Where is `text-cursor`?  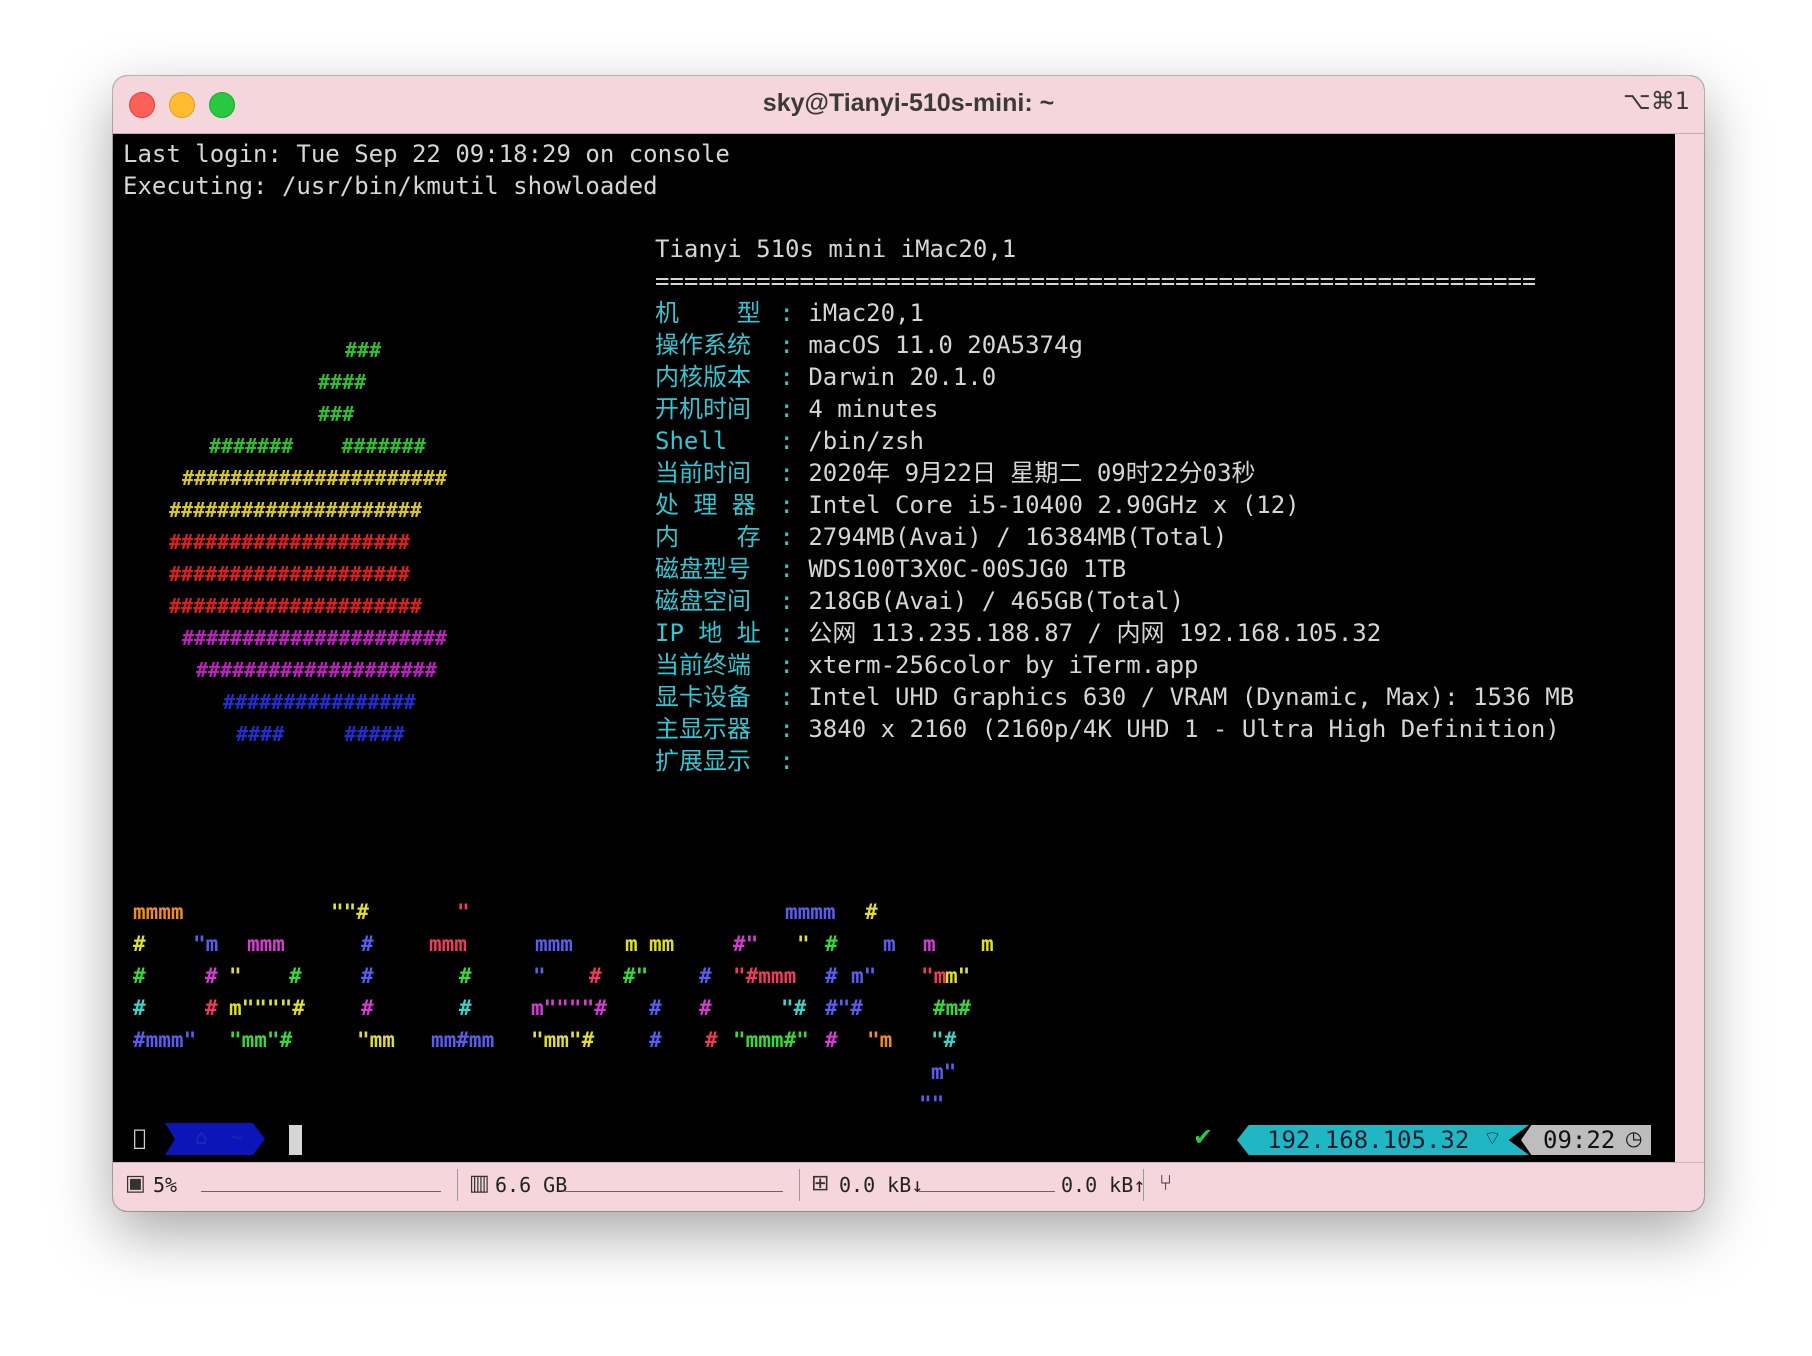
text-cursor is located at coordinates (295, 1140).